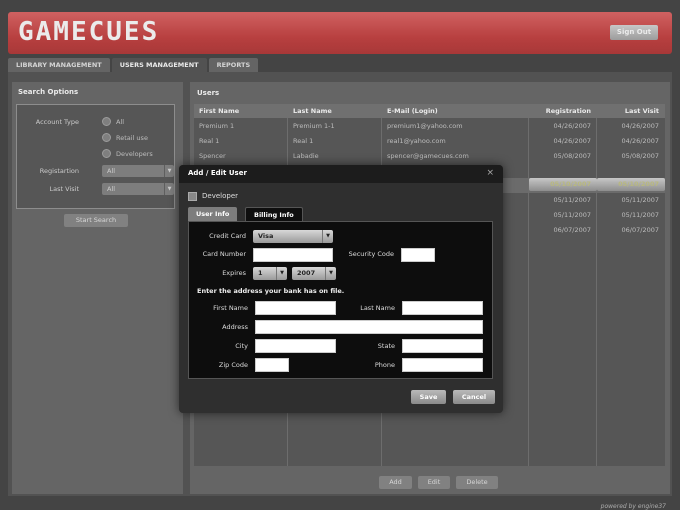 The height and width of the screenshot is (510, 680). What do you see at coordinates (428, 397) in the screenshot?
I see `save-button: Save` at bounding box center [428, 397].